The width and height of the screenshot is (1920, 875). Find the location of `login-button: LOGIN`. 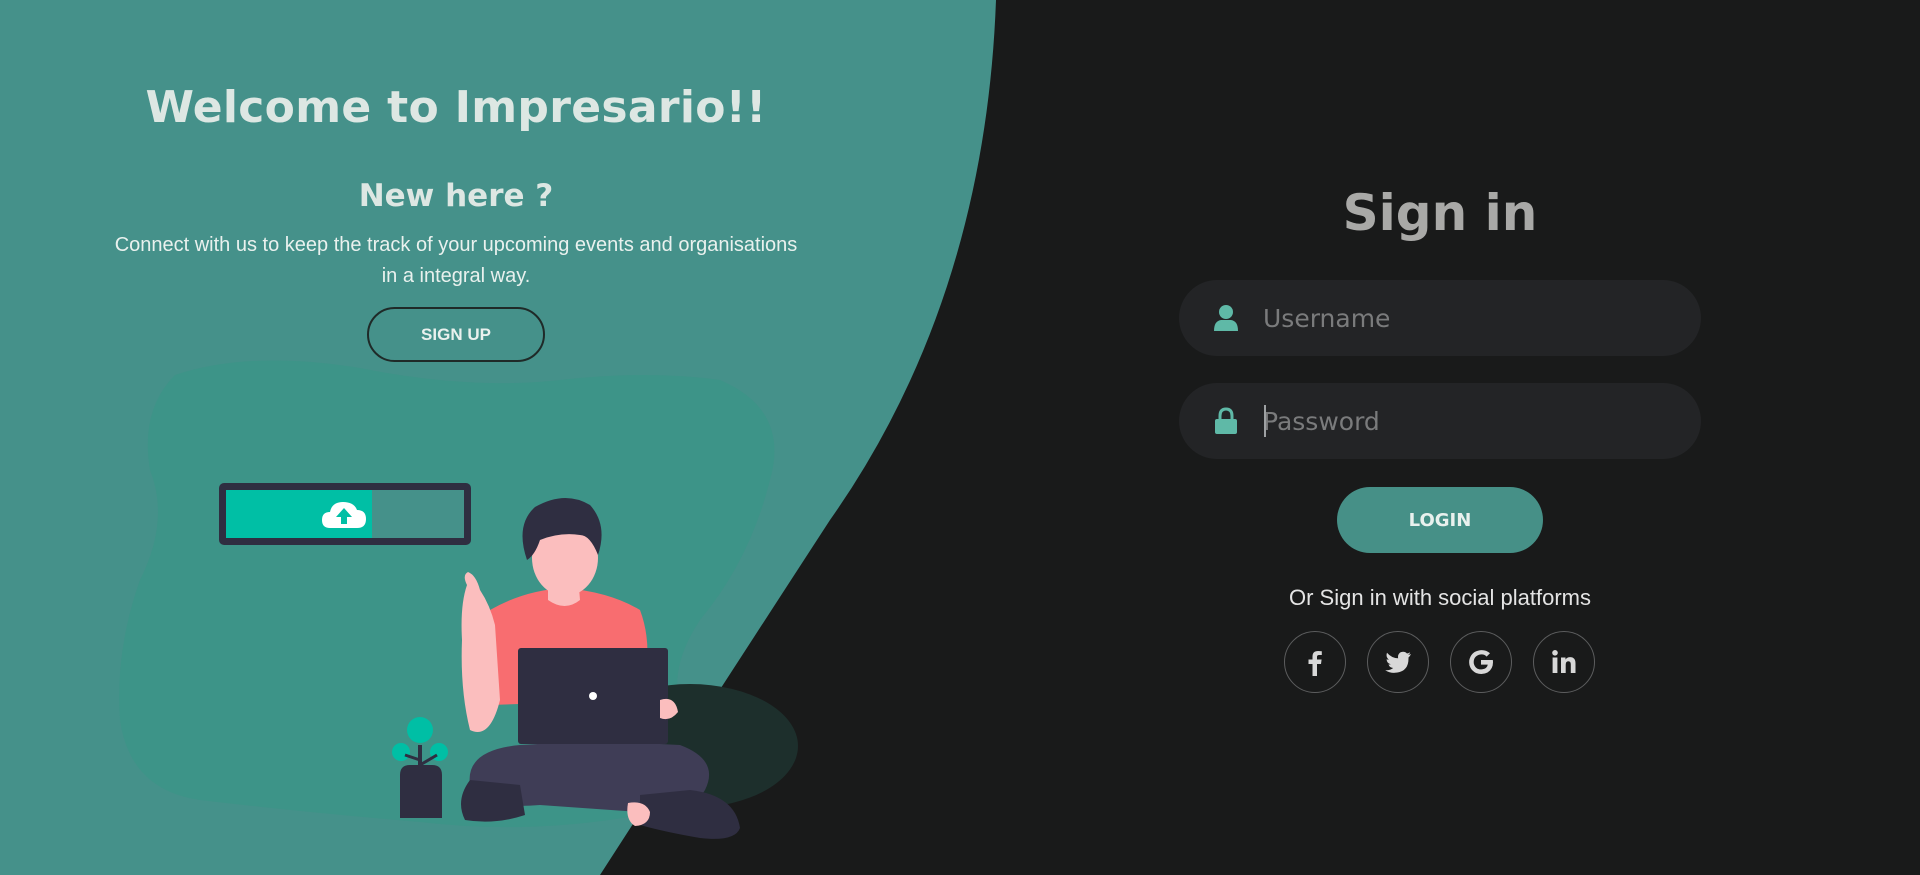

login-button: LOGIN is located at coordinates (1440, 520).